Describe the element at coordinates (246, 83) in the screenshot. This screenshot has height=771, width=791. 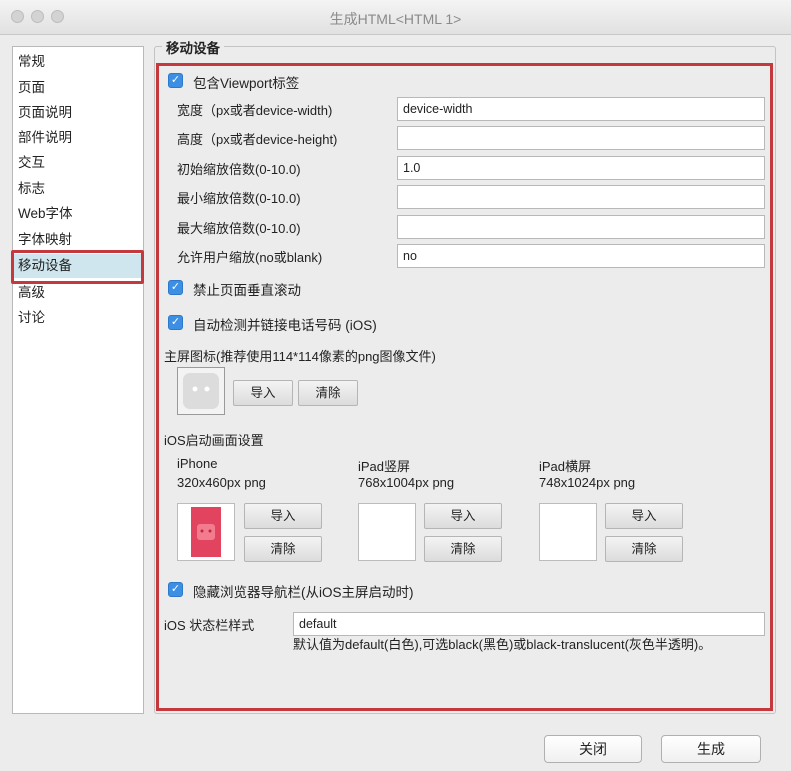
I see `viewport-checkbox-label: 包含Viewport标签` at that location.